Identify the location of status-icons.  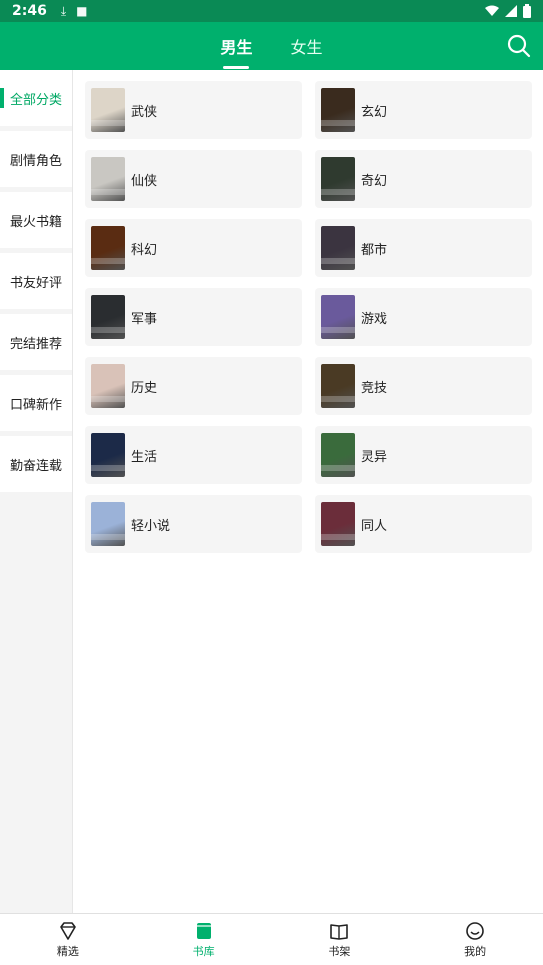
(508, 11).